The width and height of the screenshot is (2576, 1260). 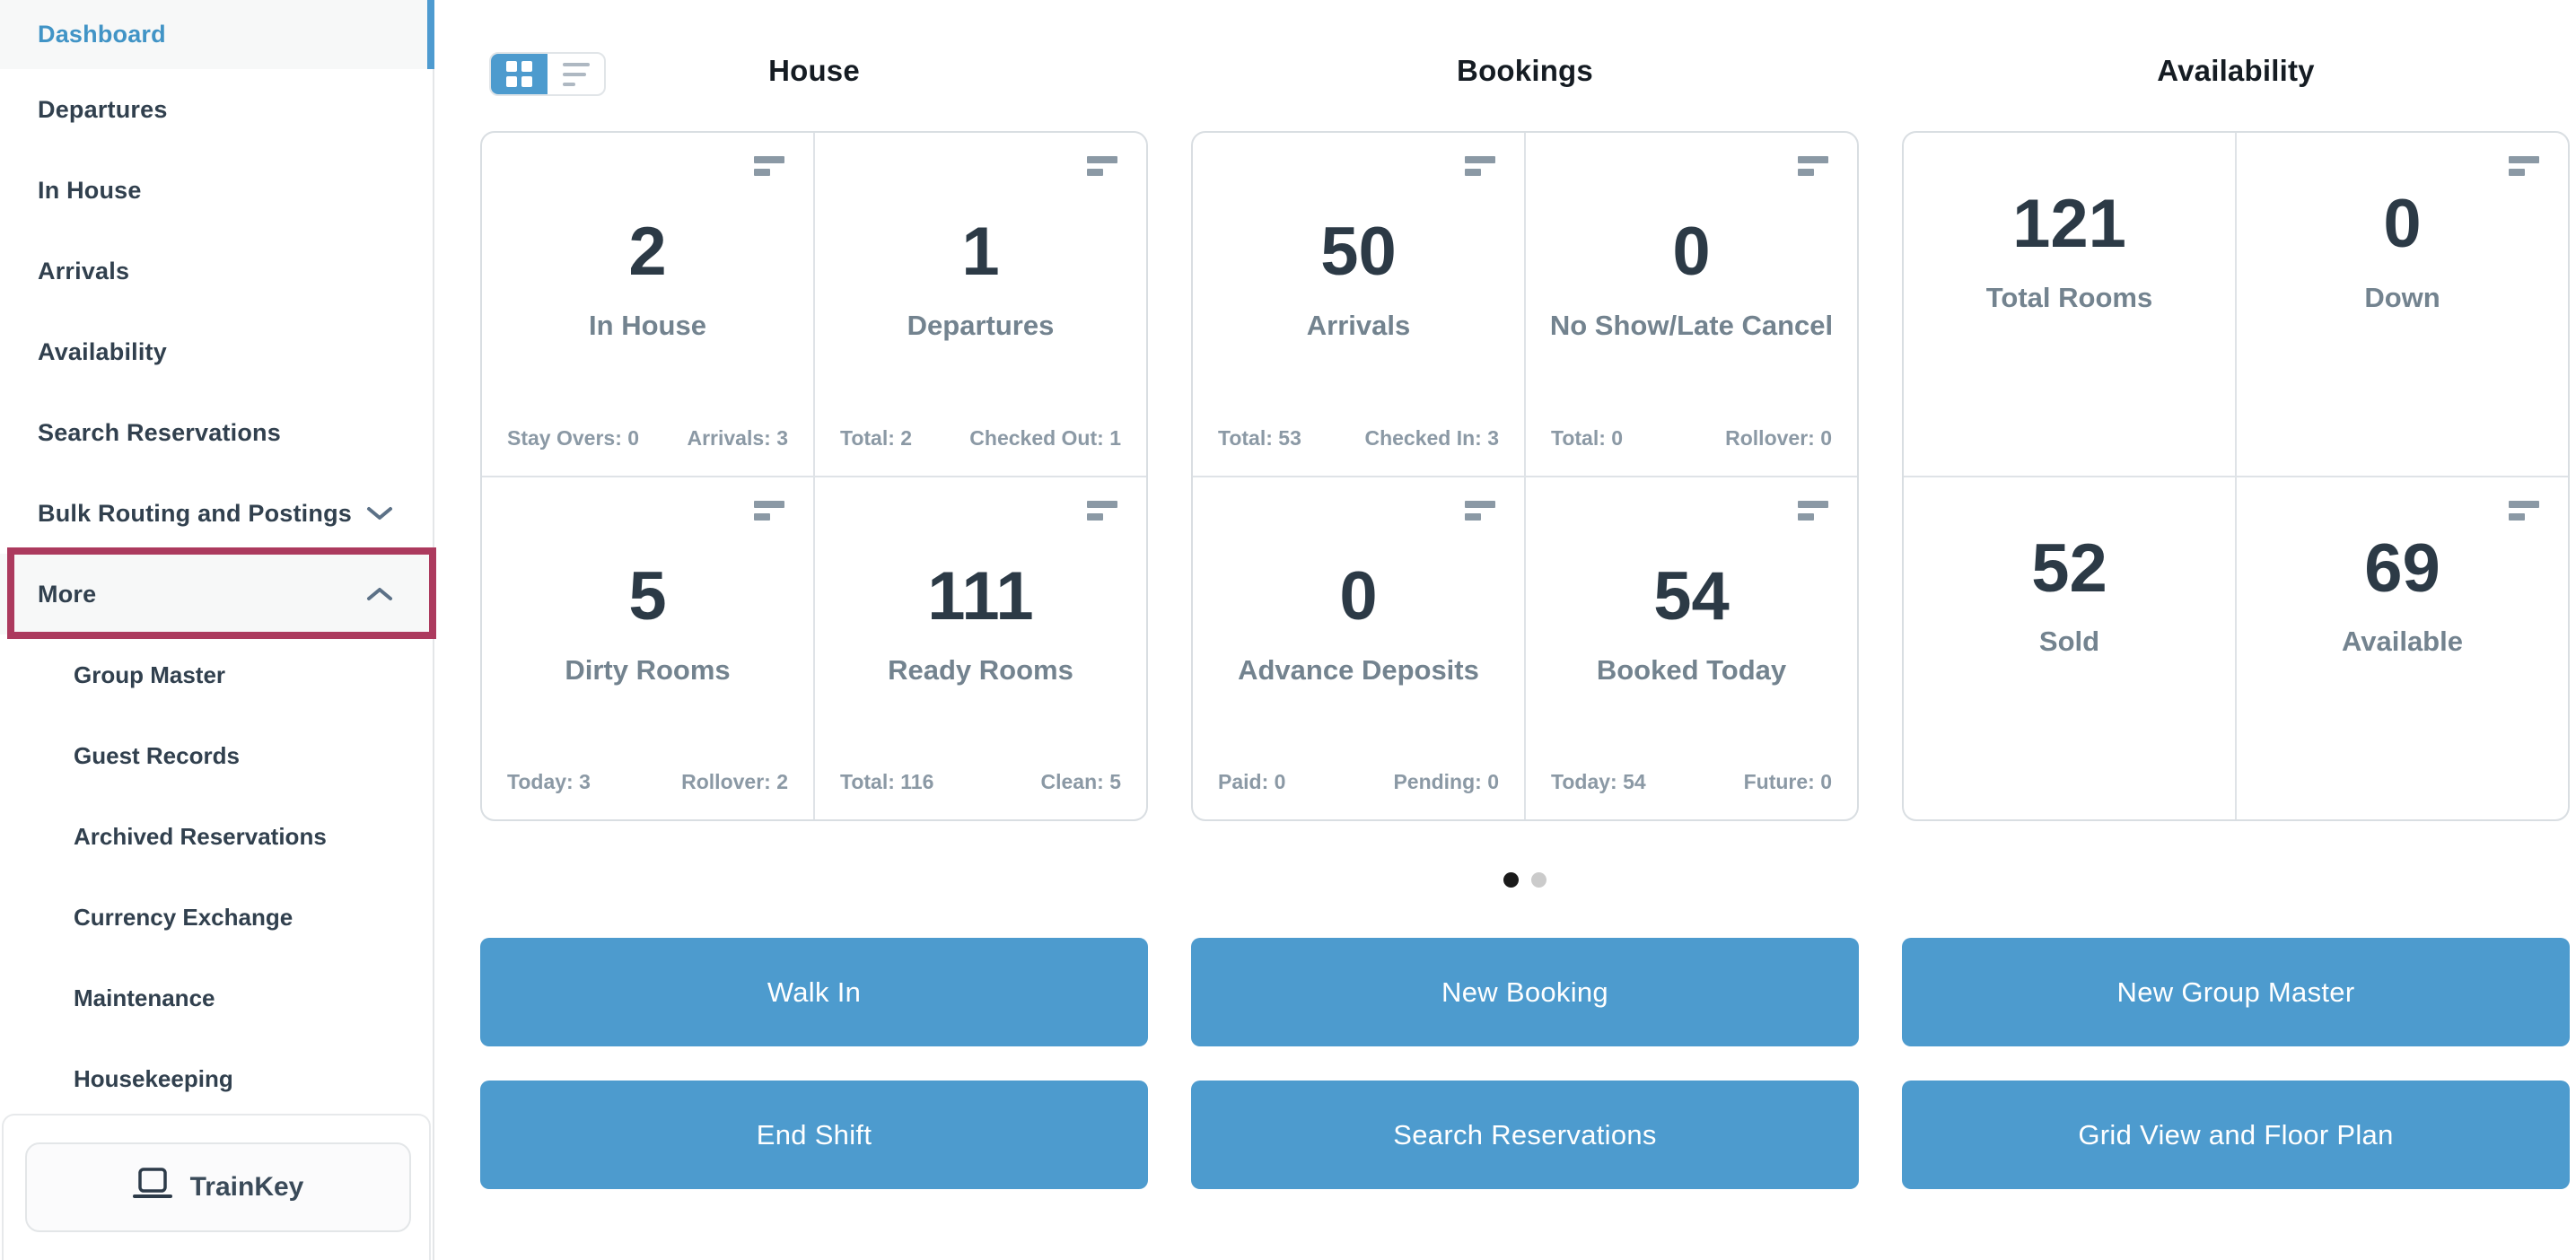 I want to click on stat-card-arrivals: 50 Arrivals Total: 53 Checked In: 3, so click(x=1358, y=304).